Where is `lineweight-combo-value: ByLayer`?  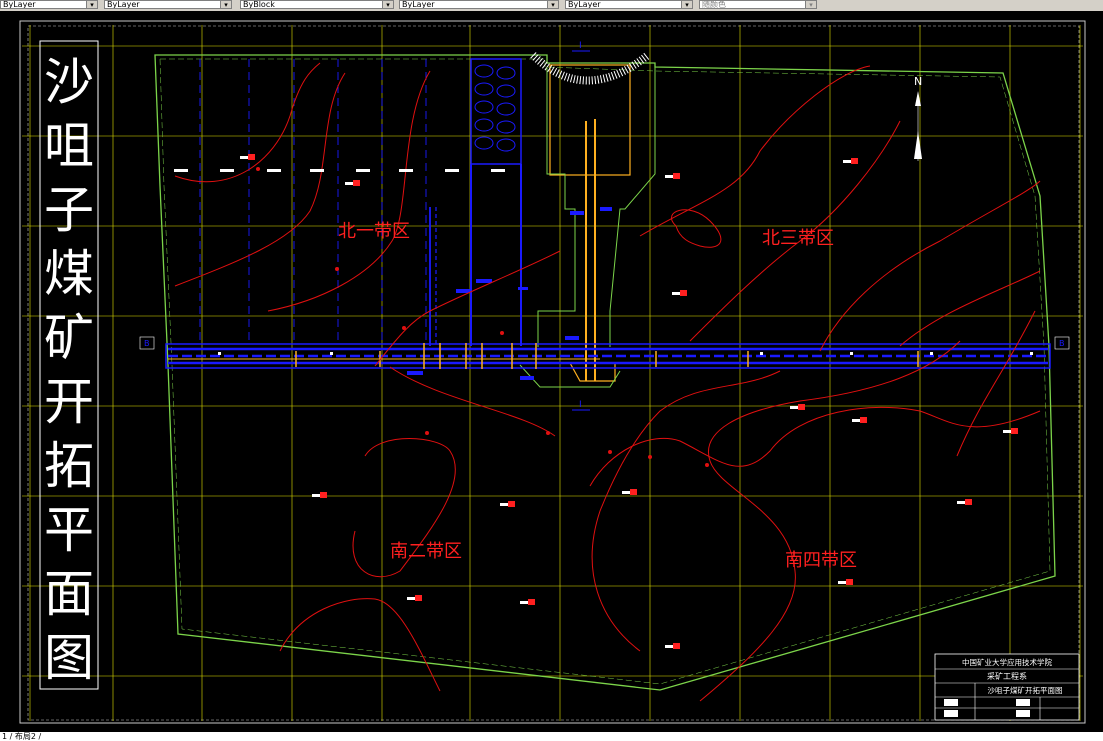
lineweight-combo-value: ByLayer is located at coordinates (418, 4).